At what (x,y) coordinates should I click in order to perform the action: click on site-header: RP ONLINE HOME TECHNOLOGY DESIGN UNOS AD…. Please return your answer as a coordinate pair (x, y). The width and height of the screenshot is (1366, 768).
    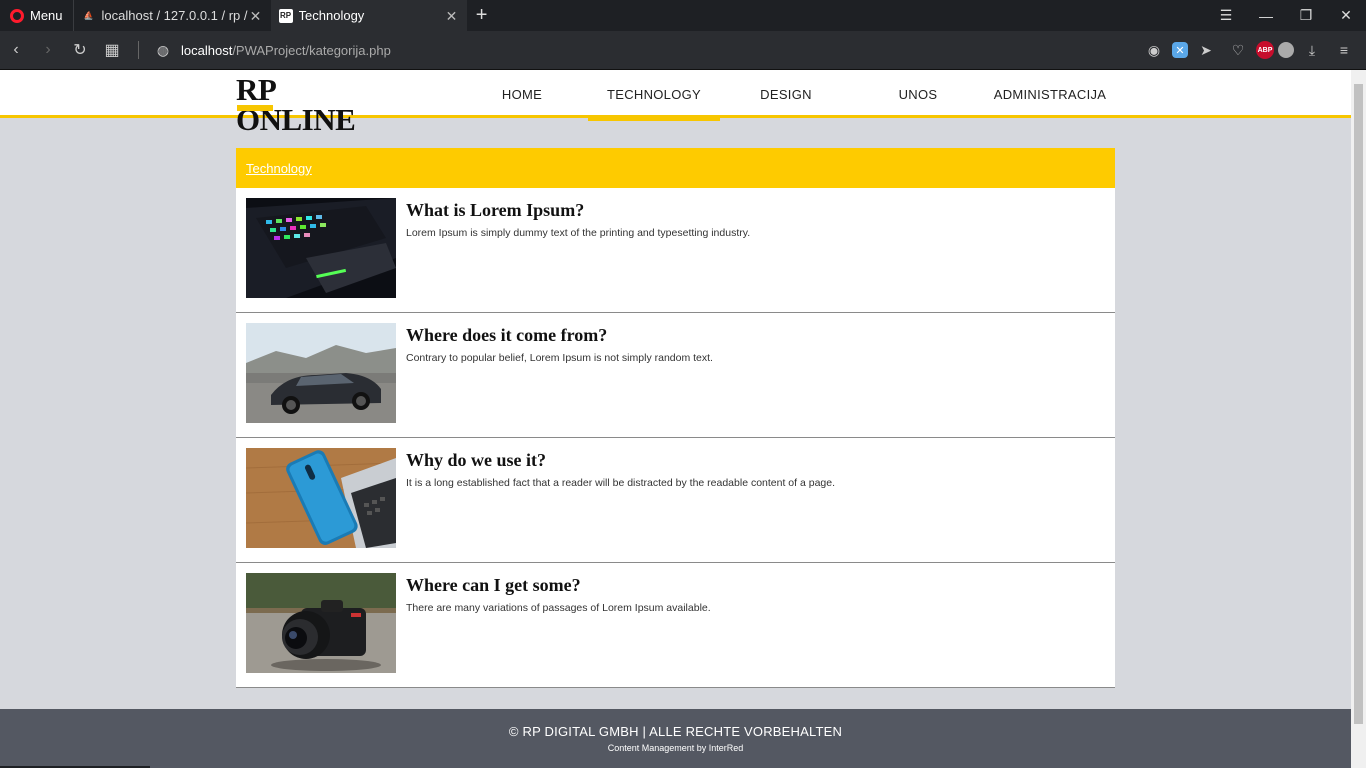
    Looking at the image, I should click on (675, 102).